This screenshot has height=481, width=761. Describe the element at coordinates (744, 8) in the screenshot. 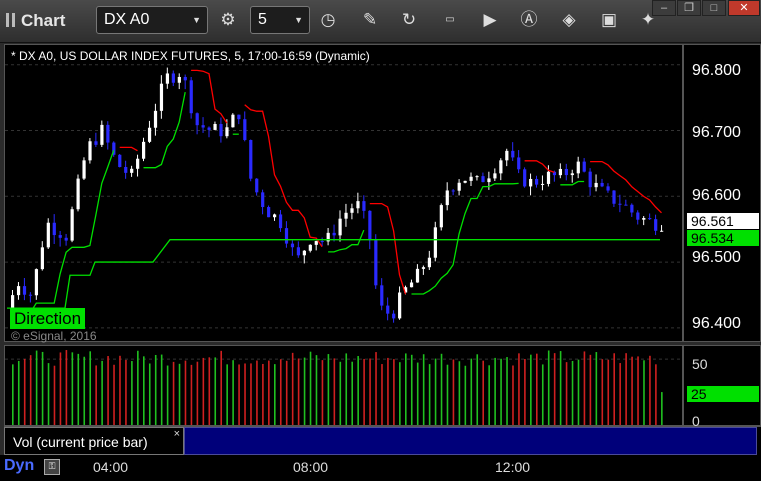

I see `close-icon: ✕` at that location.